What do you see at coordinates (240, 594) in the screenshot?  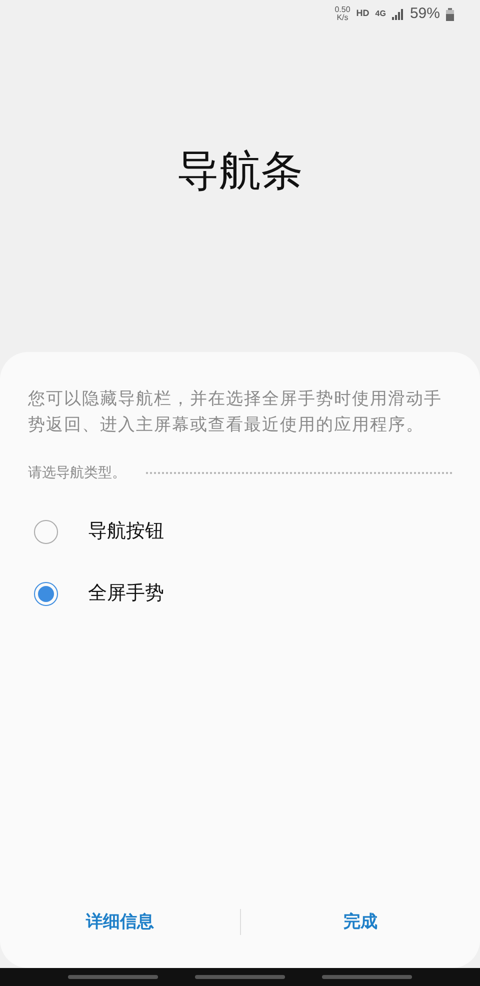 I see `radio-option: 全屏手势` at bounding box center [240, 594].